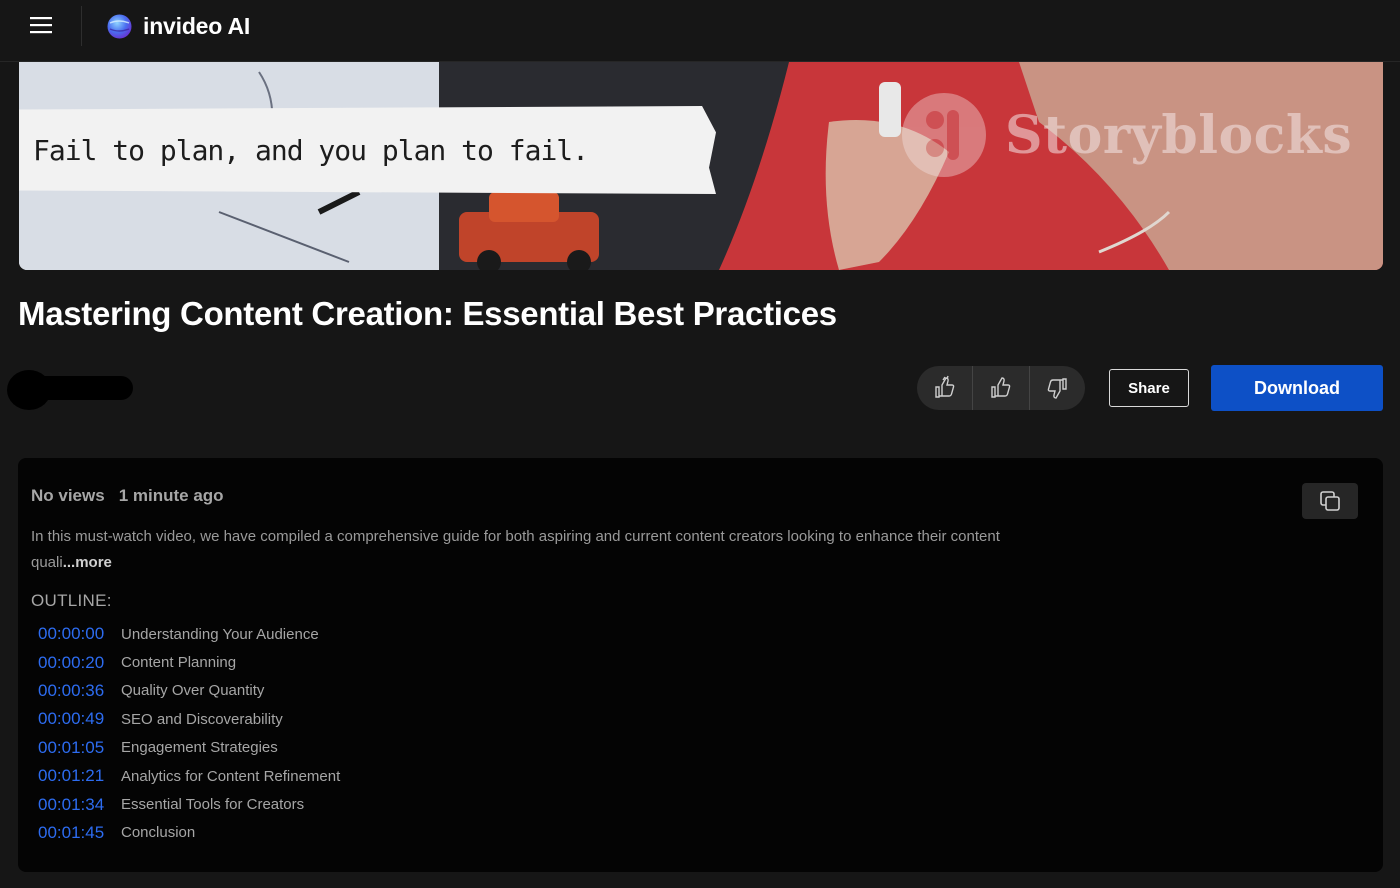 This screenshot has width=1400, height=888. I want to click on chapter-title: Conclusion, so click(158, 833).